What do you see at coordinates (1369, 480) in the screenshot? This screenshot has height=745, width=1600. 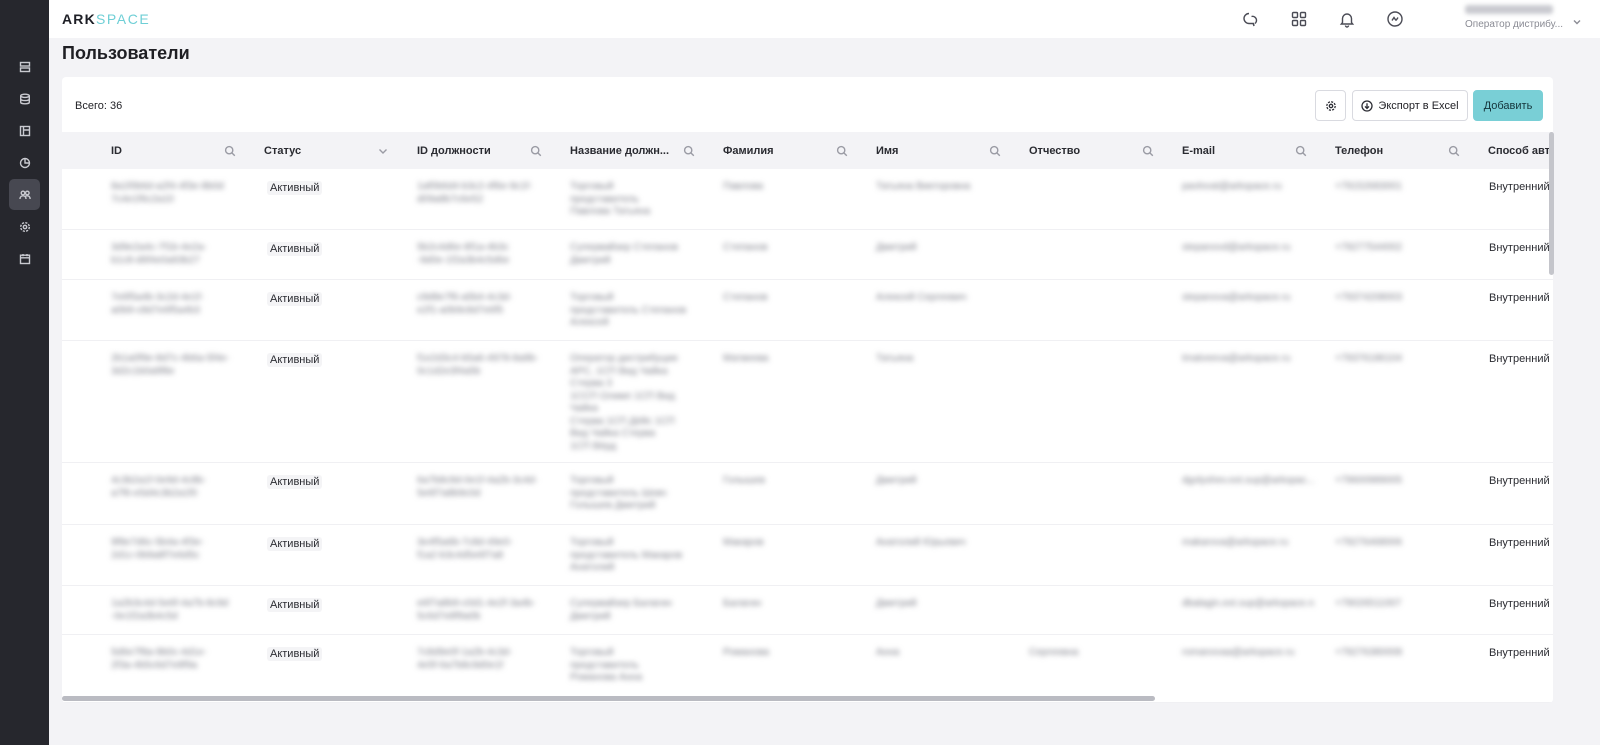 I see `cell-phone: +79600989005` at bounding box center [1369, 480].